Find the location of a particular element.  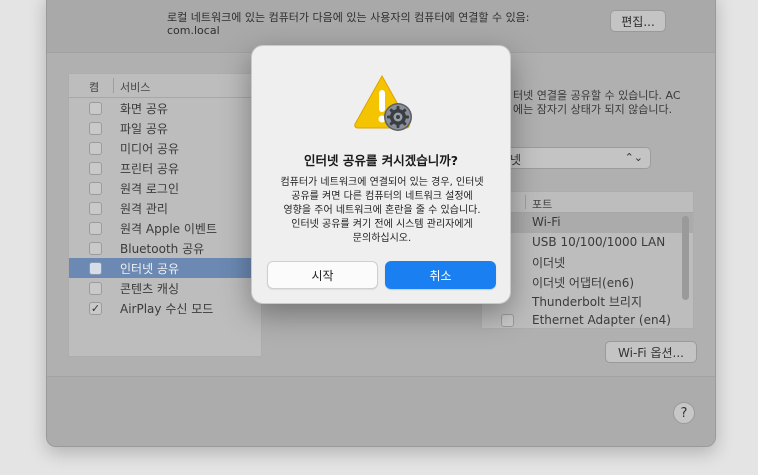

service-row: 미디어 공유 is located at coordinates (165, 148).